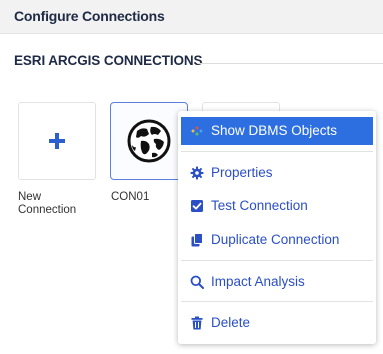 This screenshot has height=354, width=383. I want to click on plus-icon, so click(57, 141).